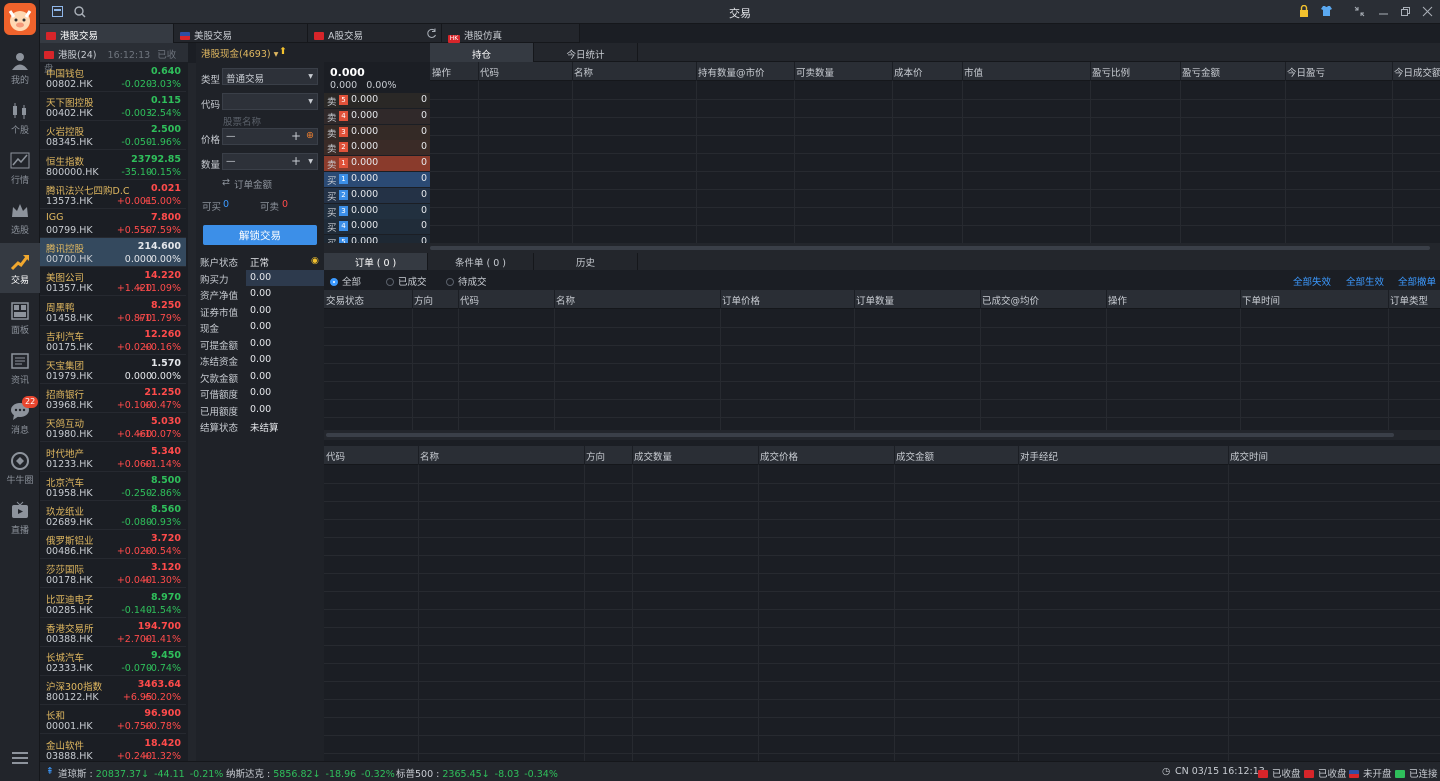 The image size is (1440, 781). I want to click on ask-level: 卖 3 0.000 0, so click(377, 132).